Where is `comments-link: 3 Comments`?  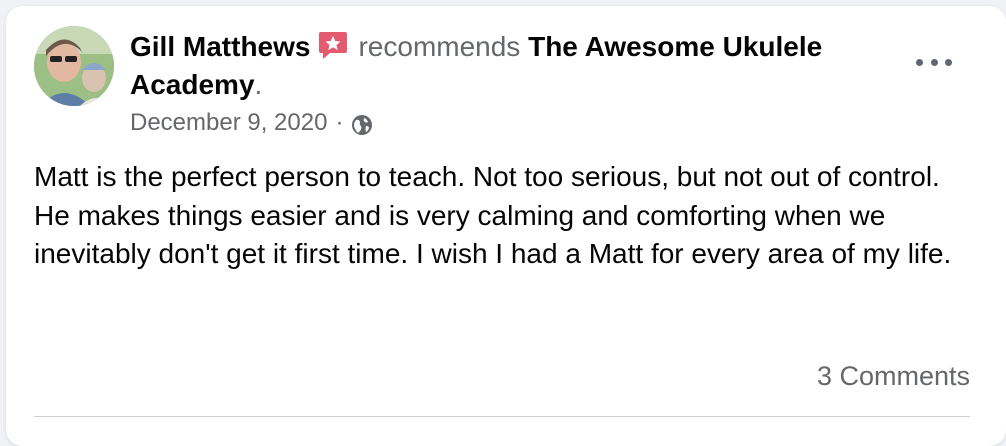
comments-link: 3 Comments is located at coordinates (893, 376).